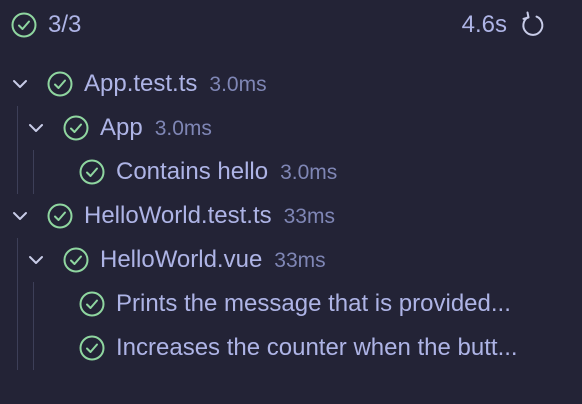 The width and height of the screenshot is (582, 404). What do you see at coordinates (291, 128) in the screenshot?
I see `tree-row-app-suite: App 3.0ms` at bounding box center [291, 128].